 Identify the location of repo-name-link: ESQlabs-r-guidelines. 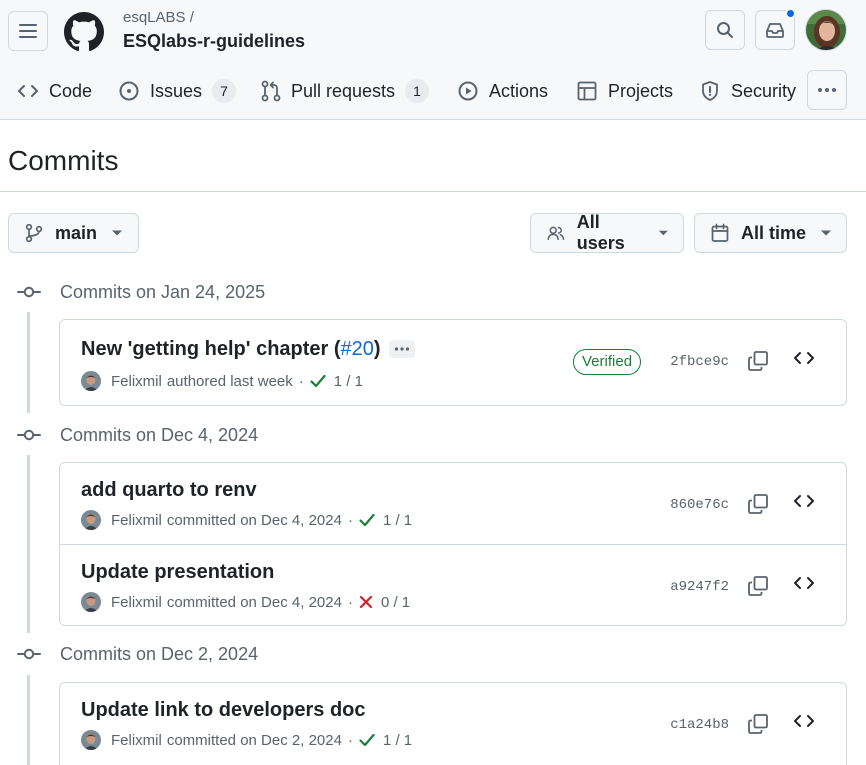
(214, 41).